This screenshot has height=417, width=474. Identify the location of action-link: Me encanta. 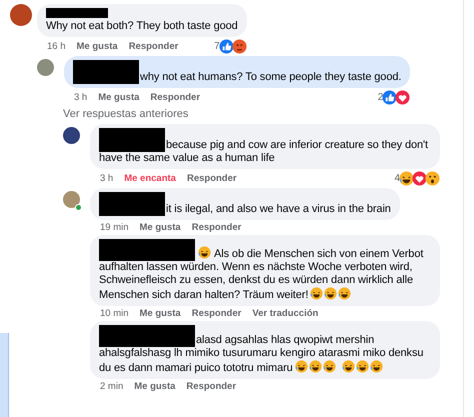
(150, 178).